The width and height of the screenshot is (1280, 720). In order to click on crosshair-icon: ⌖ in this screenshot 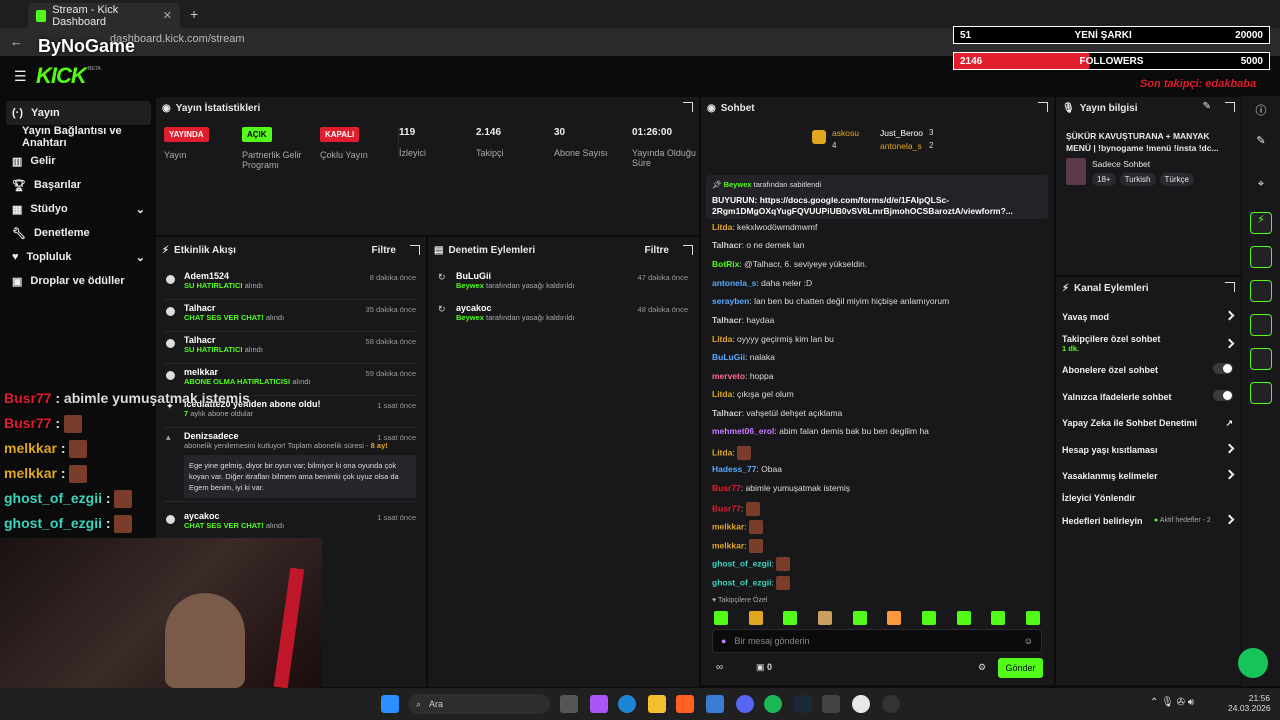, I will do `click(1261, 189)`.